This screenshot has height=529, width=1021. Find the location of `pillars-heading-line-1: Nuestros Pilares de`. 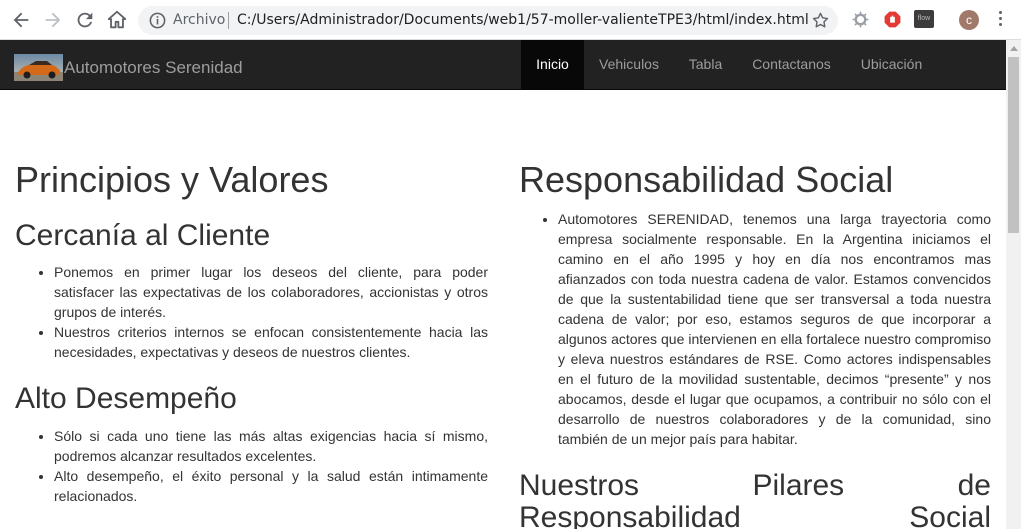

pillars-heading-line-1: Nuestros Pilares de is located at coordinates (755, 485).